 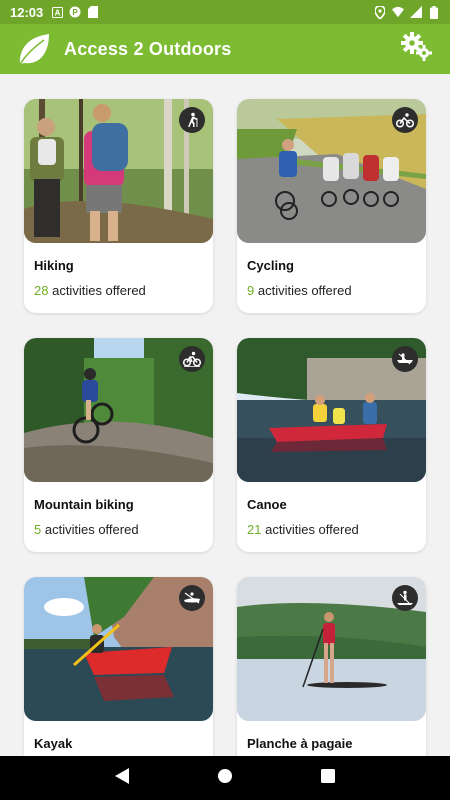 What do you see at coordinates (53, 743) in the screenshot?
I see `activity-name: Kayak` at bounding box center [53, 743].